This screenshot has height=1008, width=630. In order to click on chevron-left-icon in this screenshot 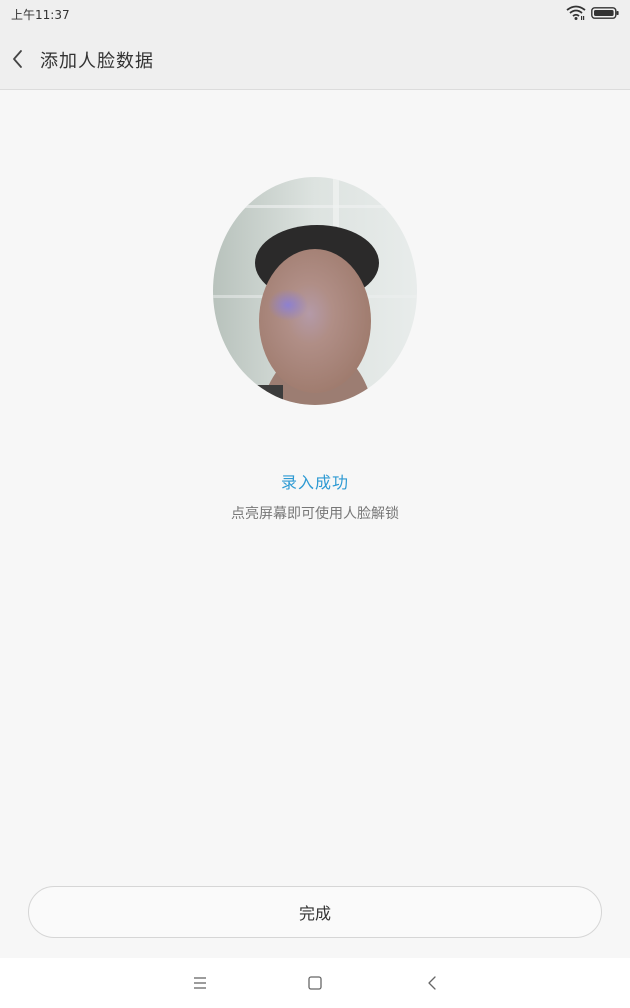, I will do `click(19, 59)`.